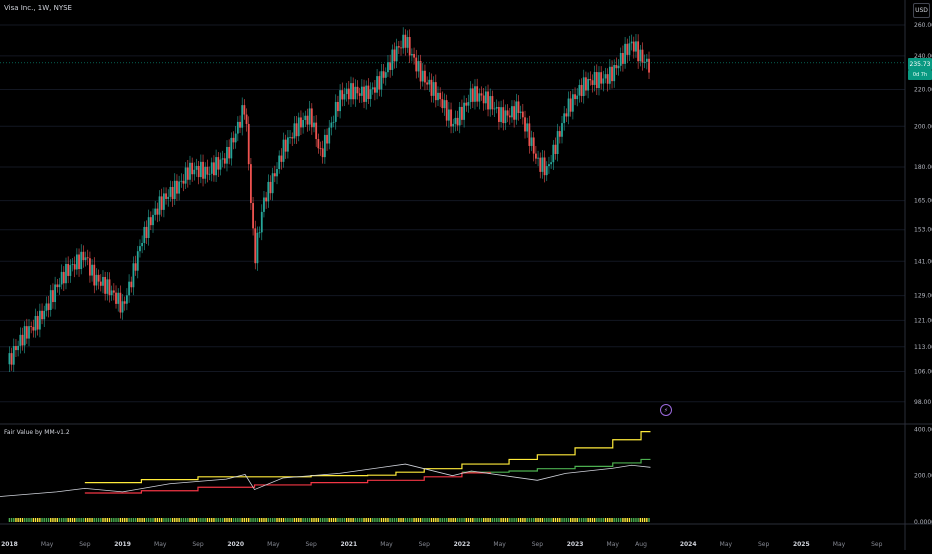  I want to click on time-axis-label: 2019, so click(122, 544).